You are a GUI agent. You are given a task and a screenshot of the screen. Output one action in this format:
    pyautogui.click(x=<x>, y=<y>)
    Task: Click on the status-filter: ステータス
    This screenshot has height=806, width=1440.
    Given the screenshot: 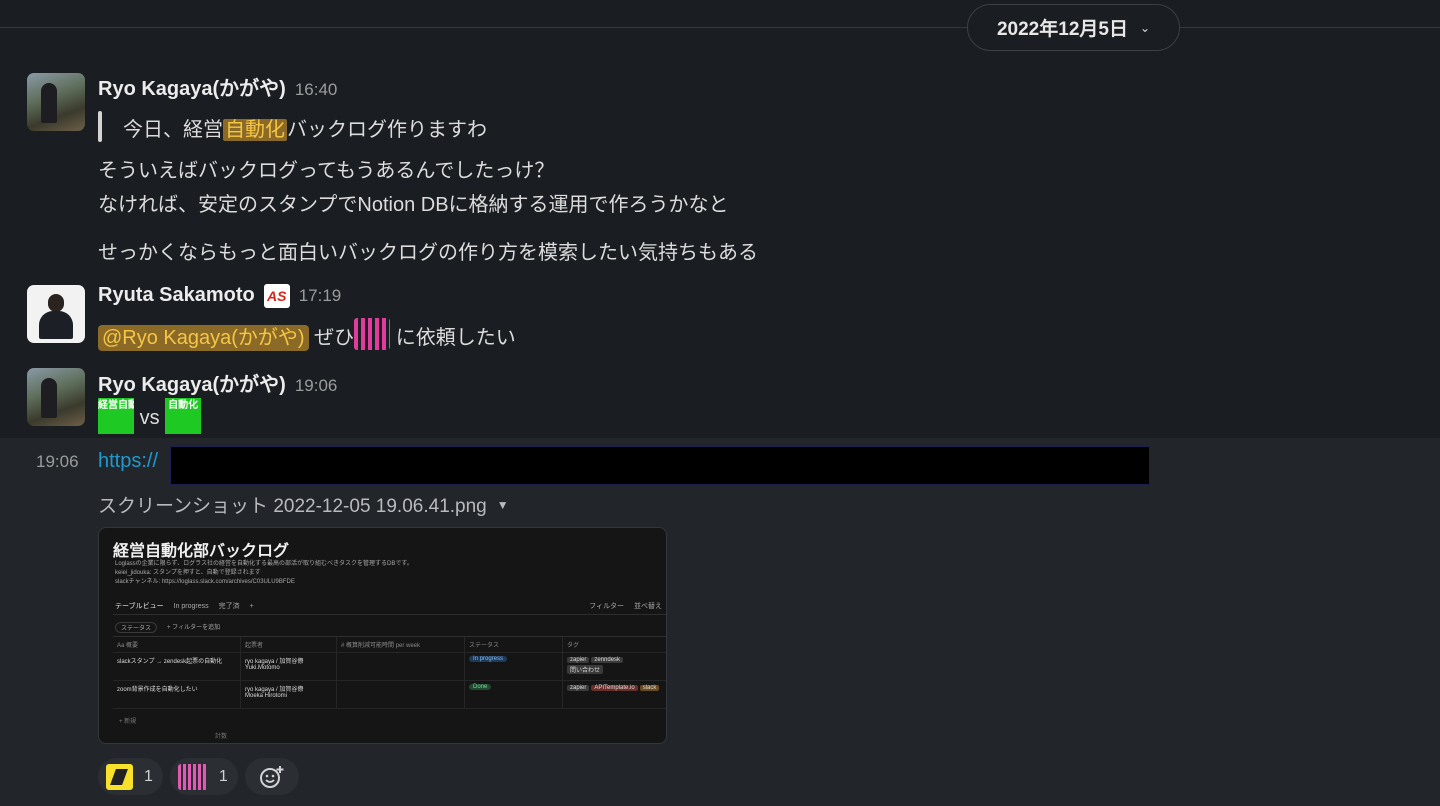 What is the action you would take?
    pyautogui.click(x=136, y=627)
    